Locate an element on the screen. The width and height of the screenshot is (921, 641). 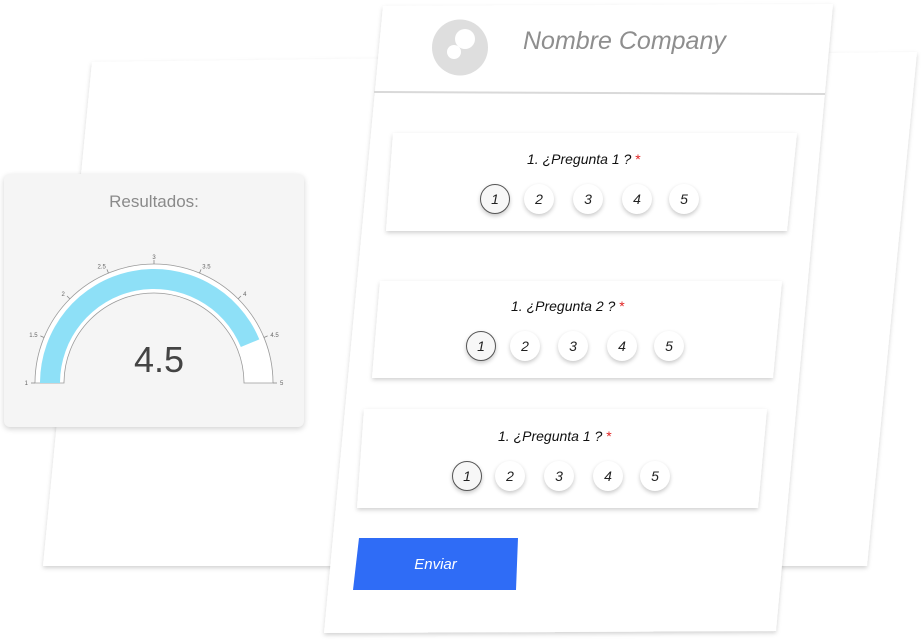
gauge-tick-label: 1.5 is located at coordinates (33, 336).